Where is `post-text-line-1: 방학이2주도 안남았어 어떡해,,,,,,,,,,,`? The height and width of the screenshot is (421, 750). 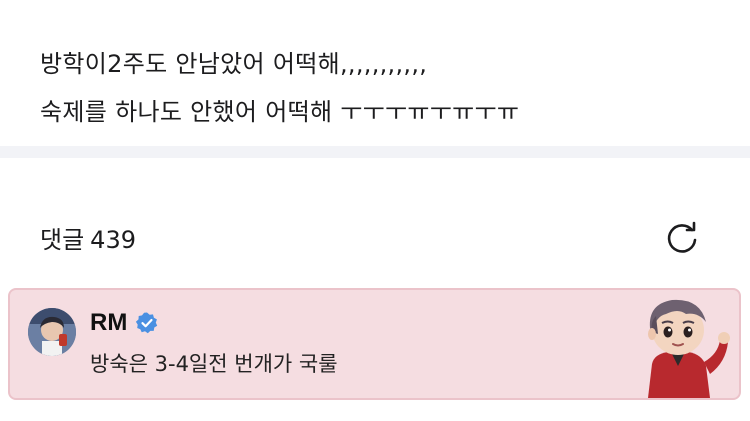 post-text-line-1: 방학이2주도 안남았어 어떡해,,,,,,,,,,, is located at coordinates (234, 64).